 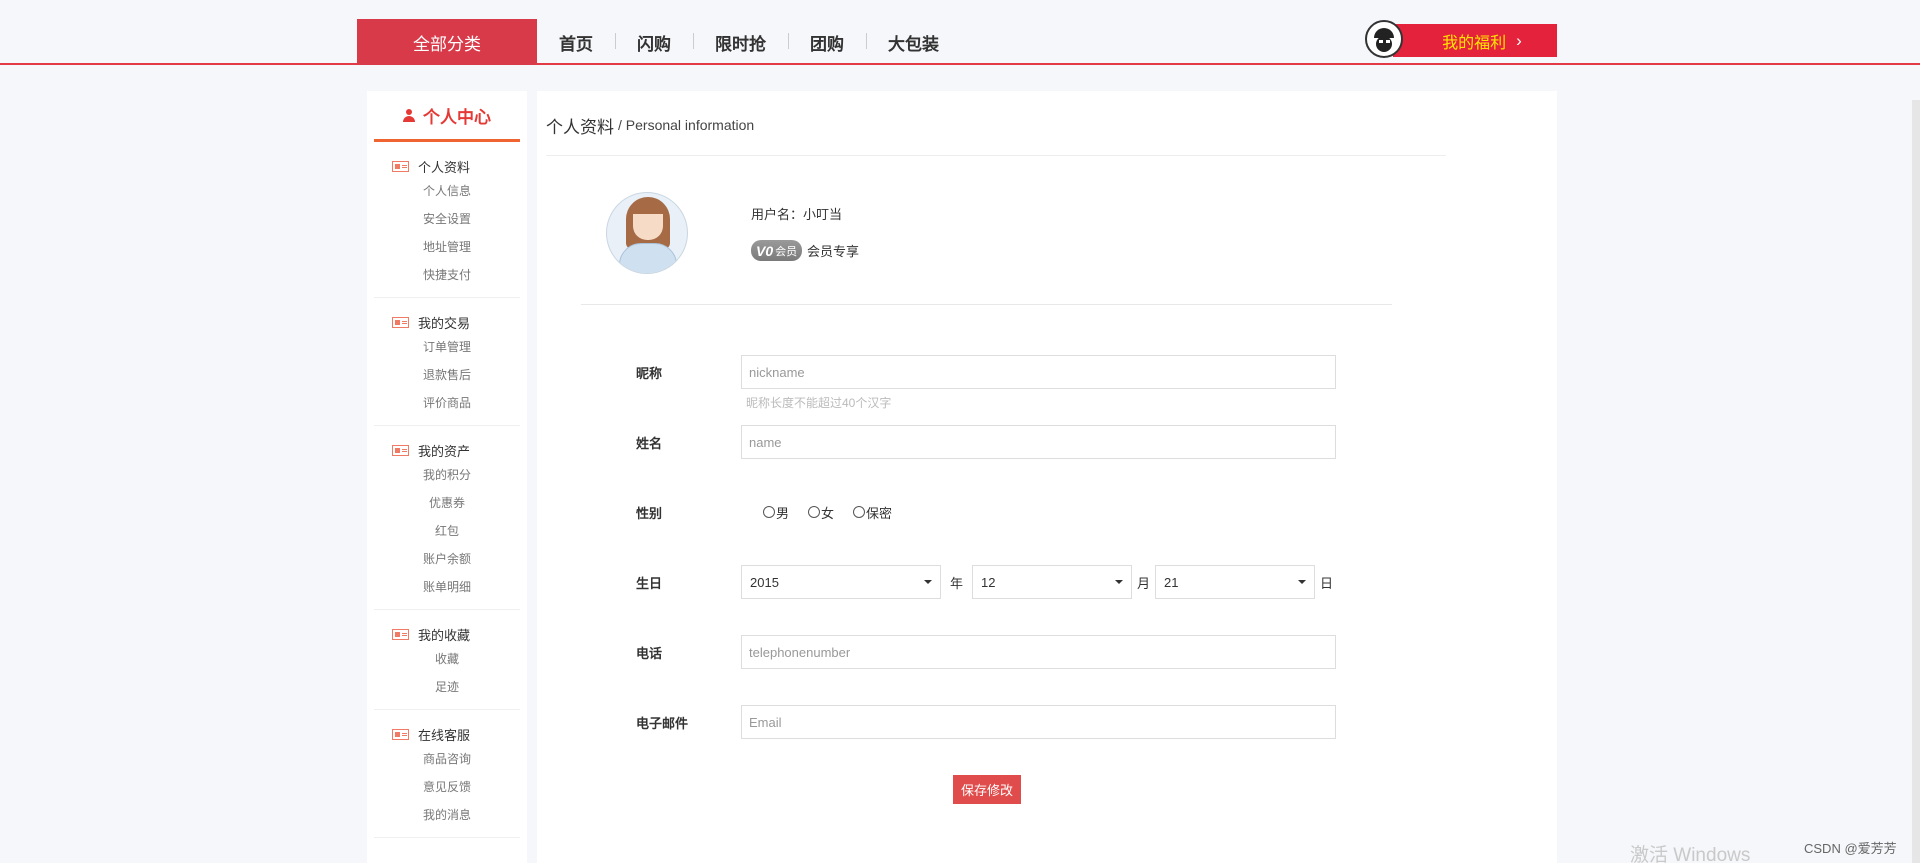 I want to click on sidebar-item-security: 安全设置, so click(x=447, y=219).